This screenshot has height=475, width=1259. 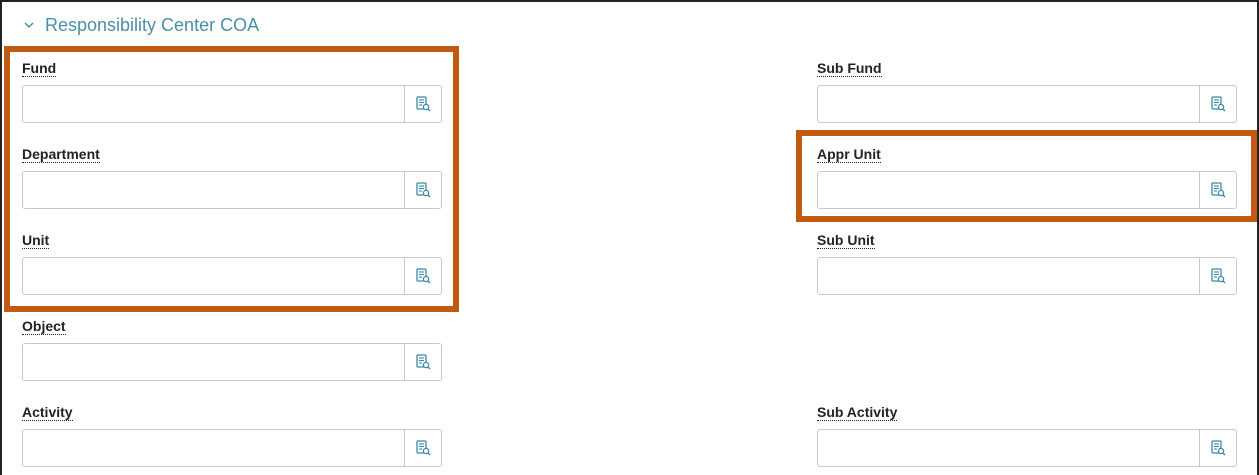 What do you see at coordinates (1008, 448) in the screenshot?
I see `sub-activity-input` at bounding box center [1008, 448].